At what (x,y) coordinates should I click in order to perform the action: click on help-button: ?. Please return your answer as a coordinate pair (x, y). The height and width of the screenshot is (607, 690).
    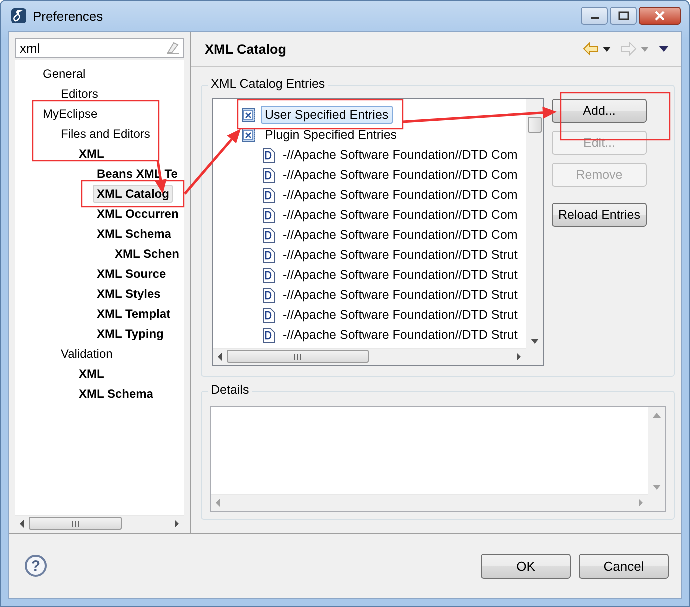
    Looking at the image, I should click on (36, 566).